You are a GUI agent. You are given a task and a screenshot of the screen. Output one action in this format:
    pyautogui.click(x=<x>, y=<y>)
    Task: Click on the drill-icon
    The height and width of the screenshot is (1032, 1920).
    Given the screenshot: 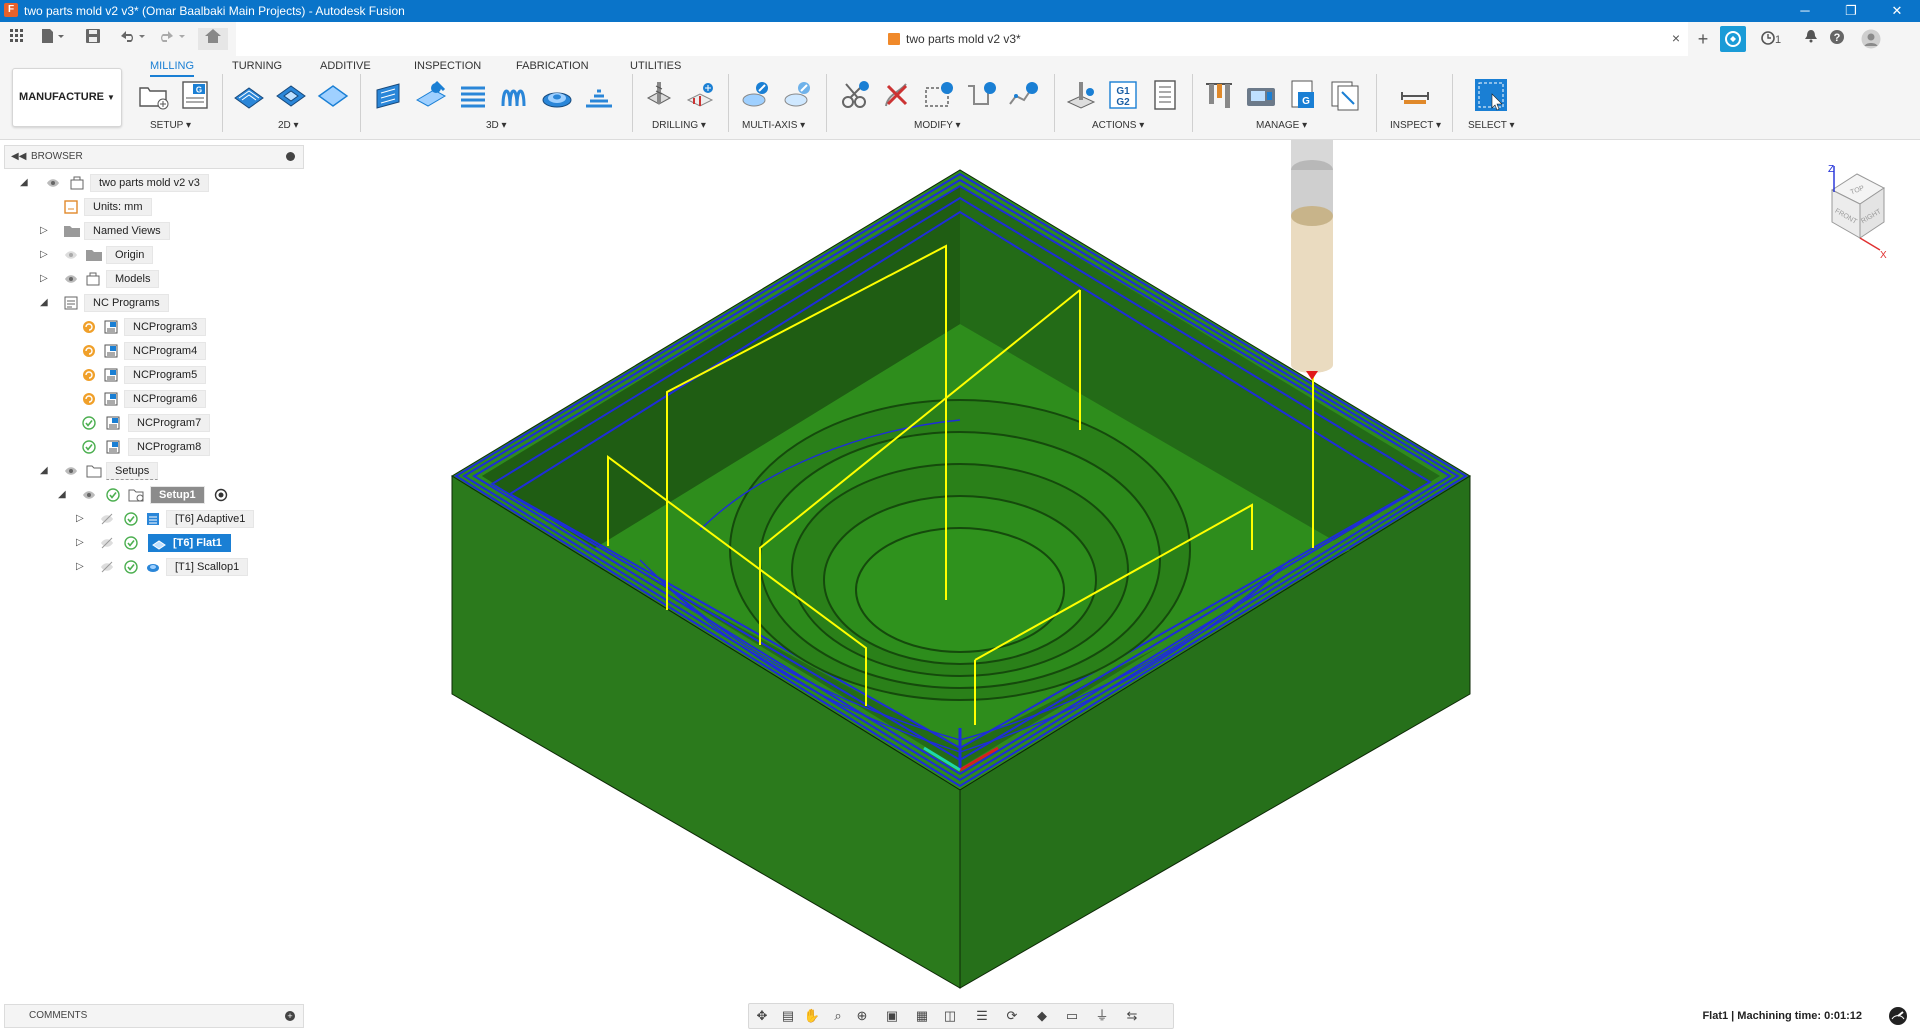 What is the action you would take?
    pyautogui.click(x=659, y=95)
    